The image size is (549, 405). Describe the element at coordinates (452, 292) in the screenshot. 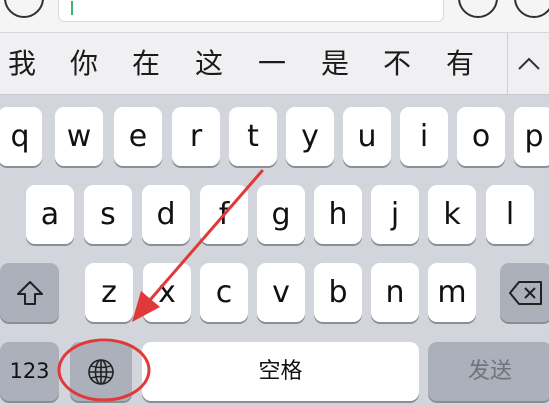

I see `key-m: m` at that location.